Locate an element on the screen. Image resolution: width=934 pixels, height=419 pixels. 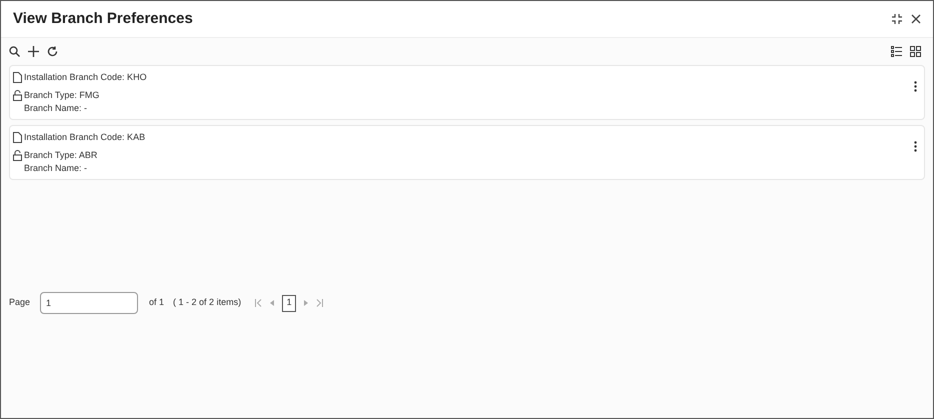
close-icon is located at coordinates (916, 19).